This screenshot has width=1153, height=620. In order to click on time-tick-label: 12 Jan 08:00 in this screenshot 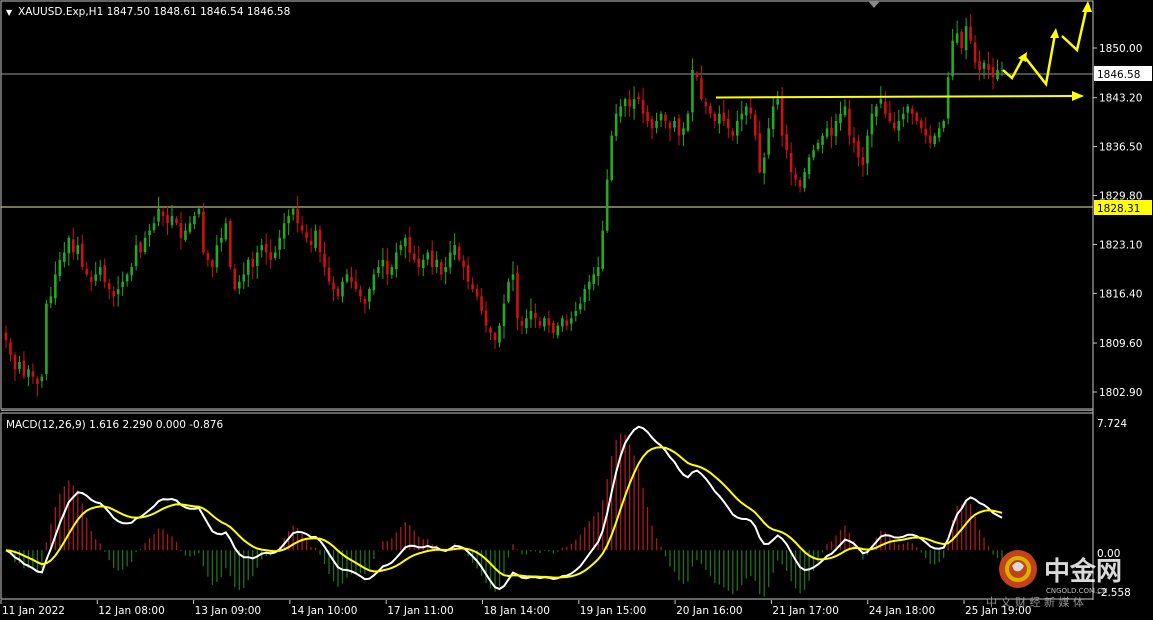, I will do `click(131, 611)`.